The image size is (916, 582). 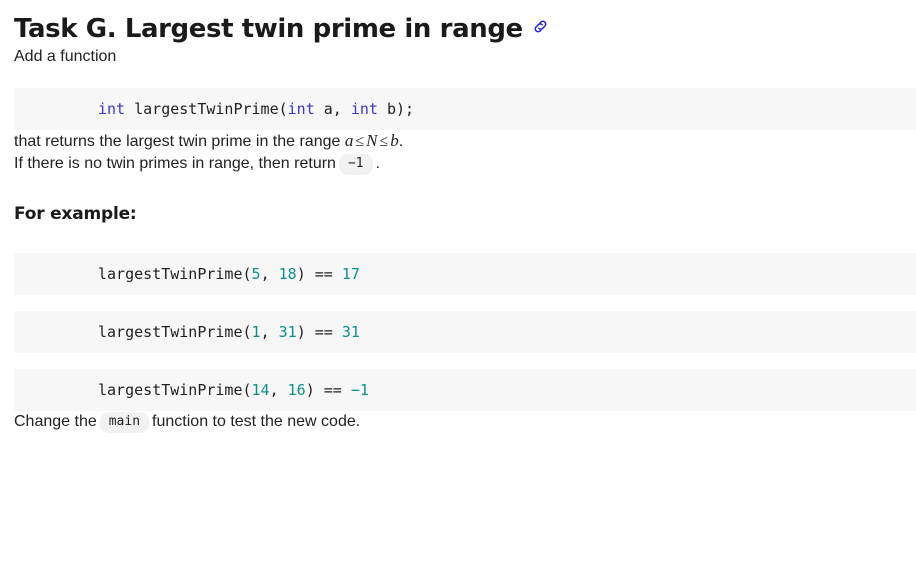 What do you see at coordinates (465, 390) in the screenshot?
I see `example-code-block-3: largestTwinPrime(14, 16) == −1` at bounding box center [465, 390].